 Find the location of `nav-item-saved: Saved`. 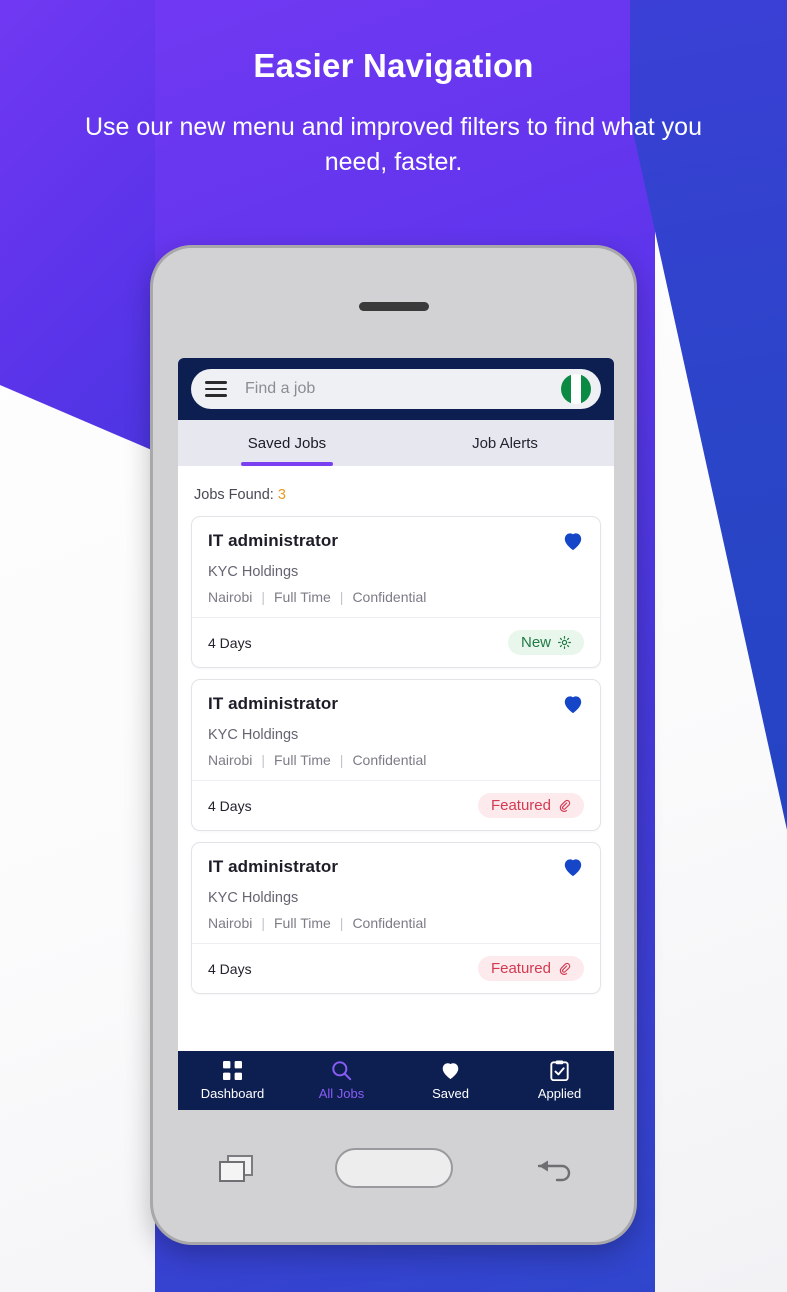

nav-item-saved: Saved is located at coordinates (450, 1080).